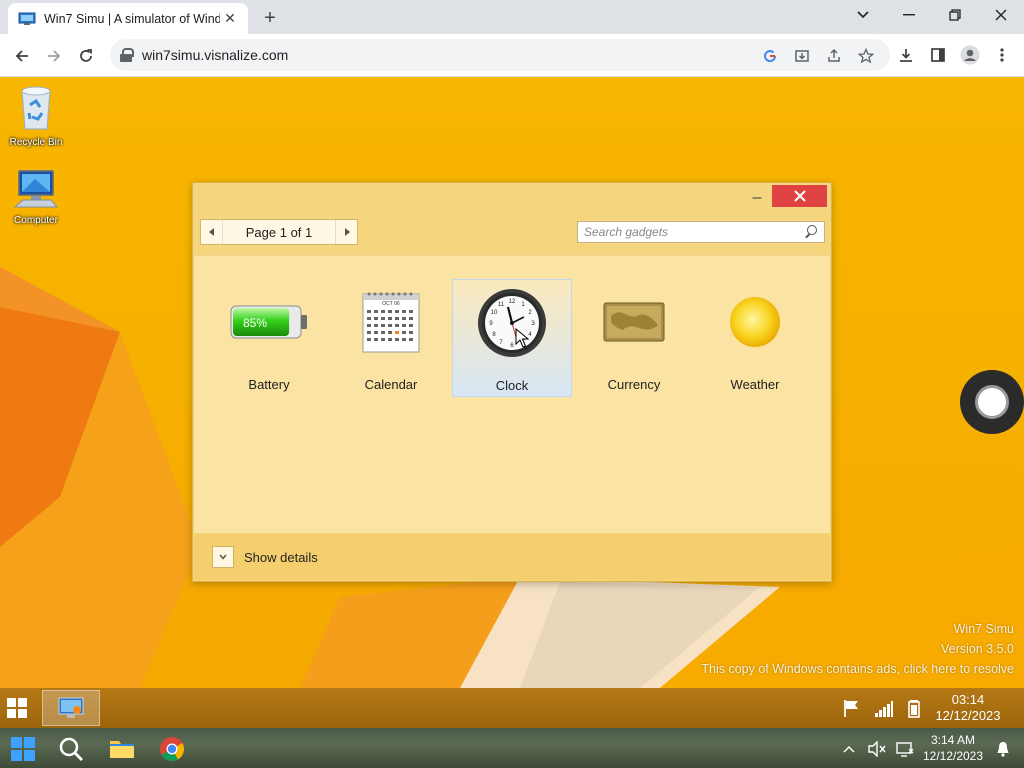  I want to click on currency-gadget-icon, so click(634, 322).